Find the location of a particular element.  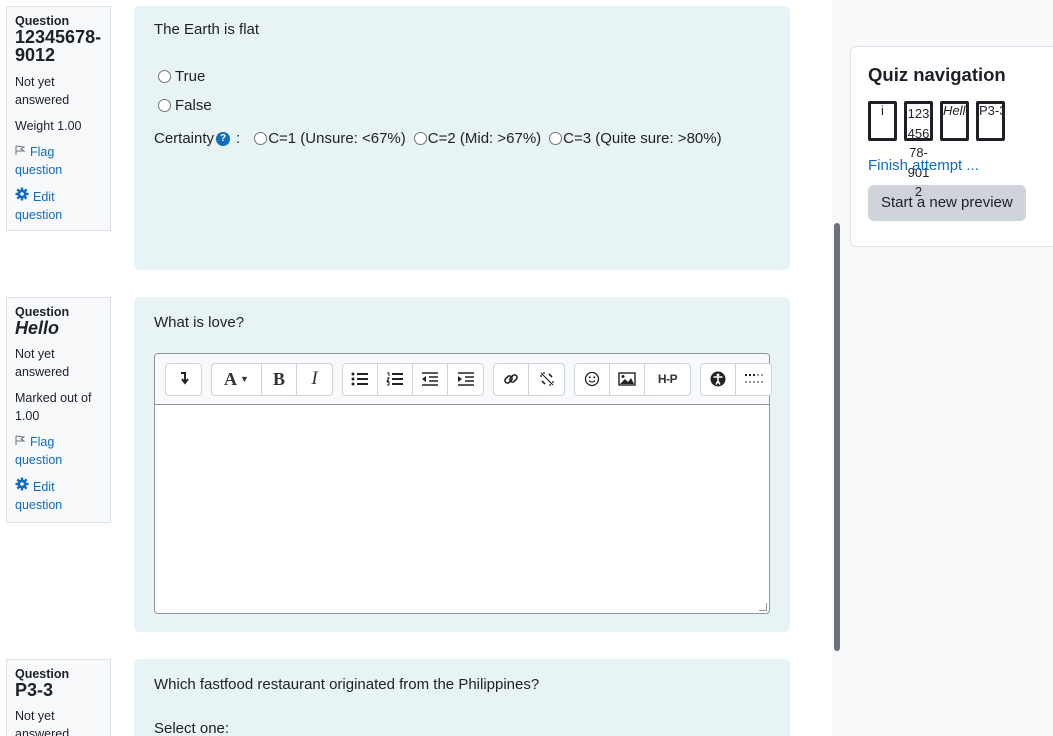

nav-button-label: 12345678-9012 is located at coordinates (918, 152).